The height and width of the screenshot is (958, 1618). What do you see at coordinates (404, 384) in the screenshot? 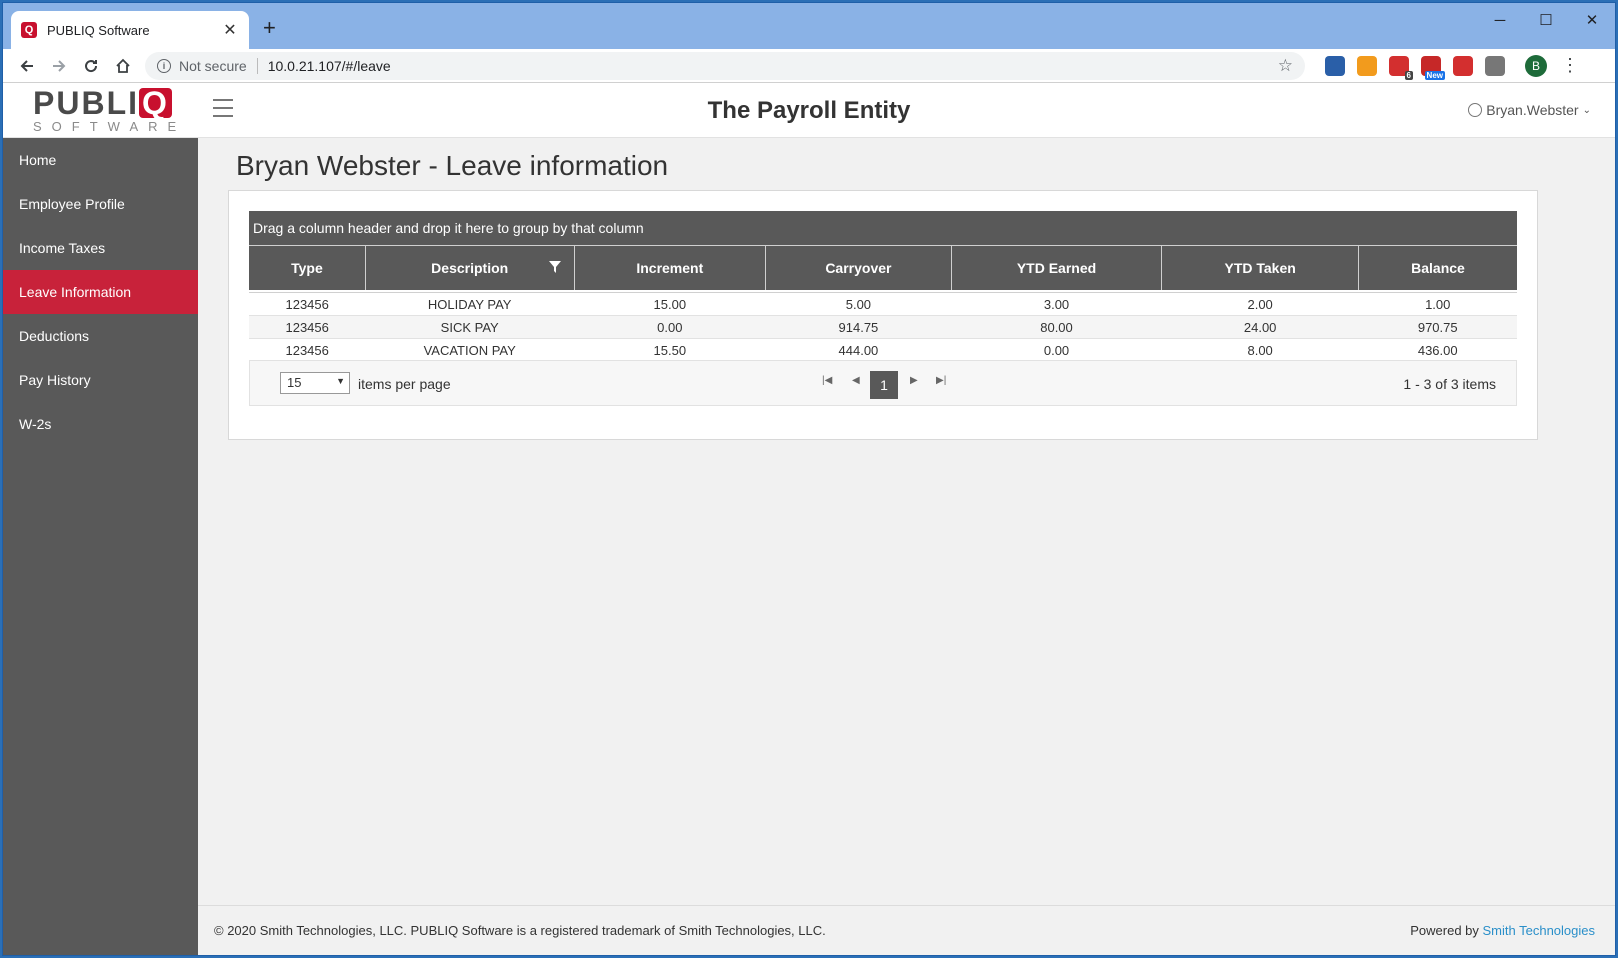
I see `items-per-page-label: items per page` at bounding box center [404, 384].